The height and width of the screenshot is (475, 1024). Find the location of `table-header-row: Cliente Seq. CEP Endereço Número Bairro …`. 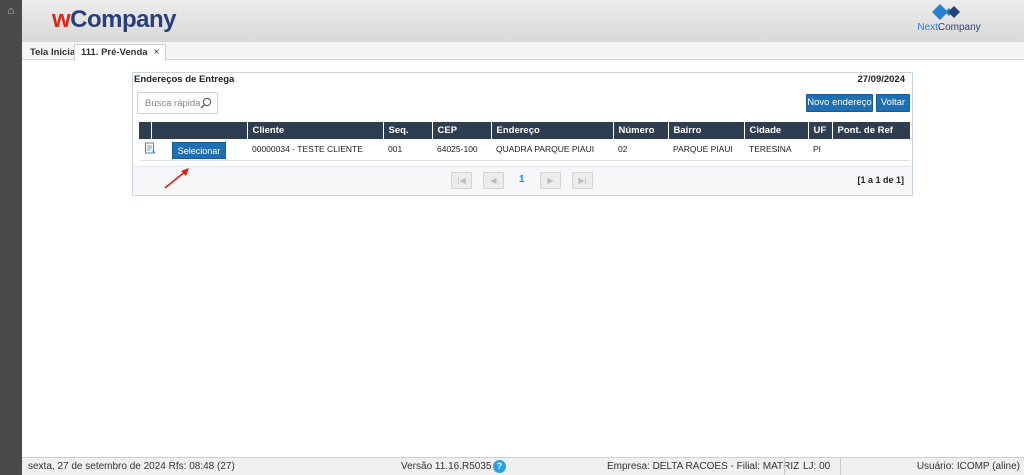

table-header-row: Cliente Seq. CEP Endereço Número Bairro … is located at coordinates (525, 130).